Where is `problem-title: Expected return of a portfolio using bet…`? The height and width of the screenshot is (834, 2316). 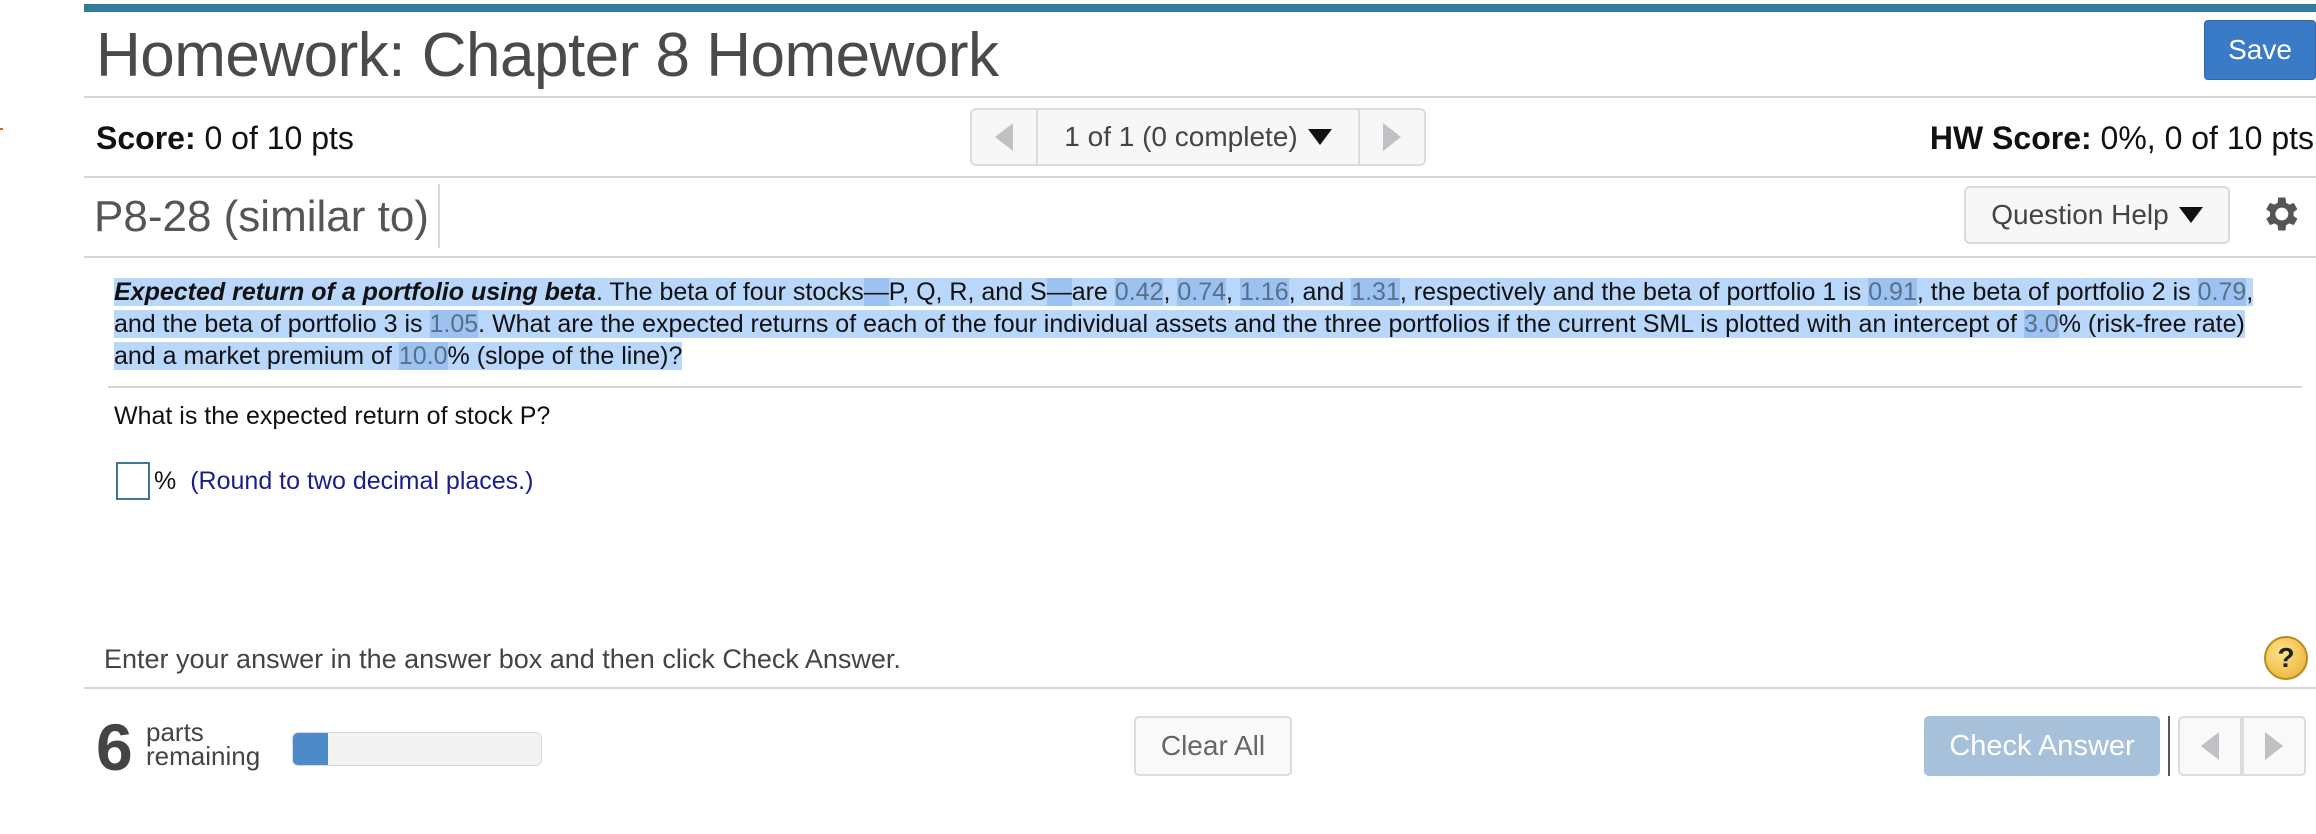
problem-title: Expected return of a portfolio using bet… is located at coordinates (355, 292).